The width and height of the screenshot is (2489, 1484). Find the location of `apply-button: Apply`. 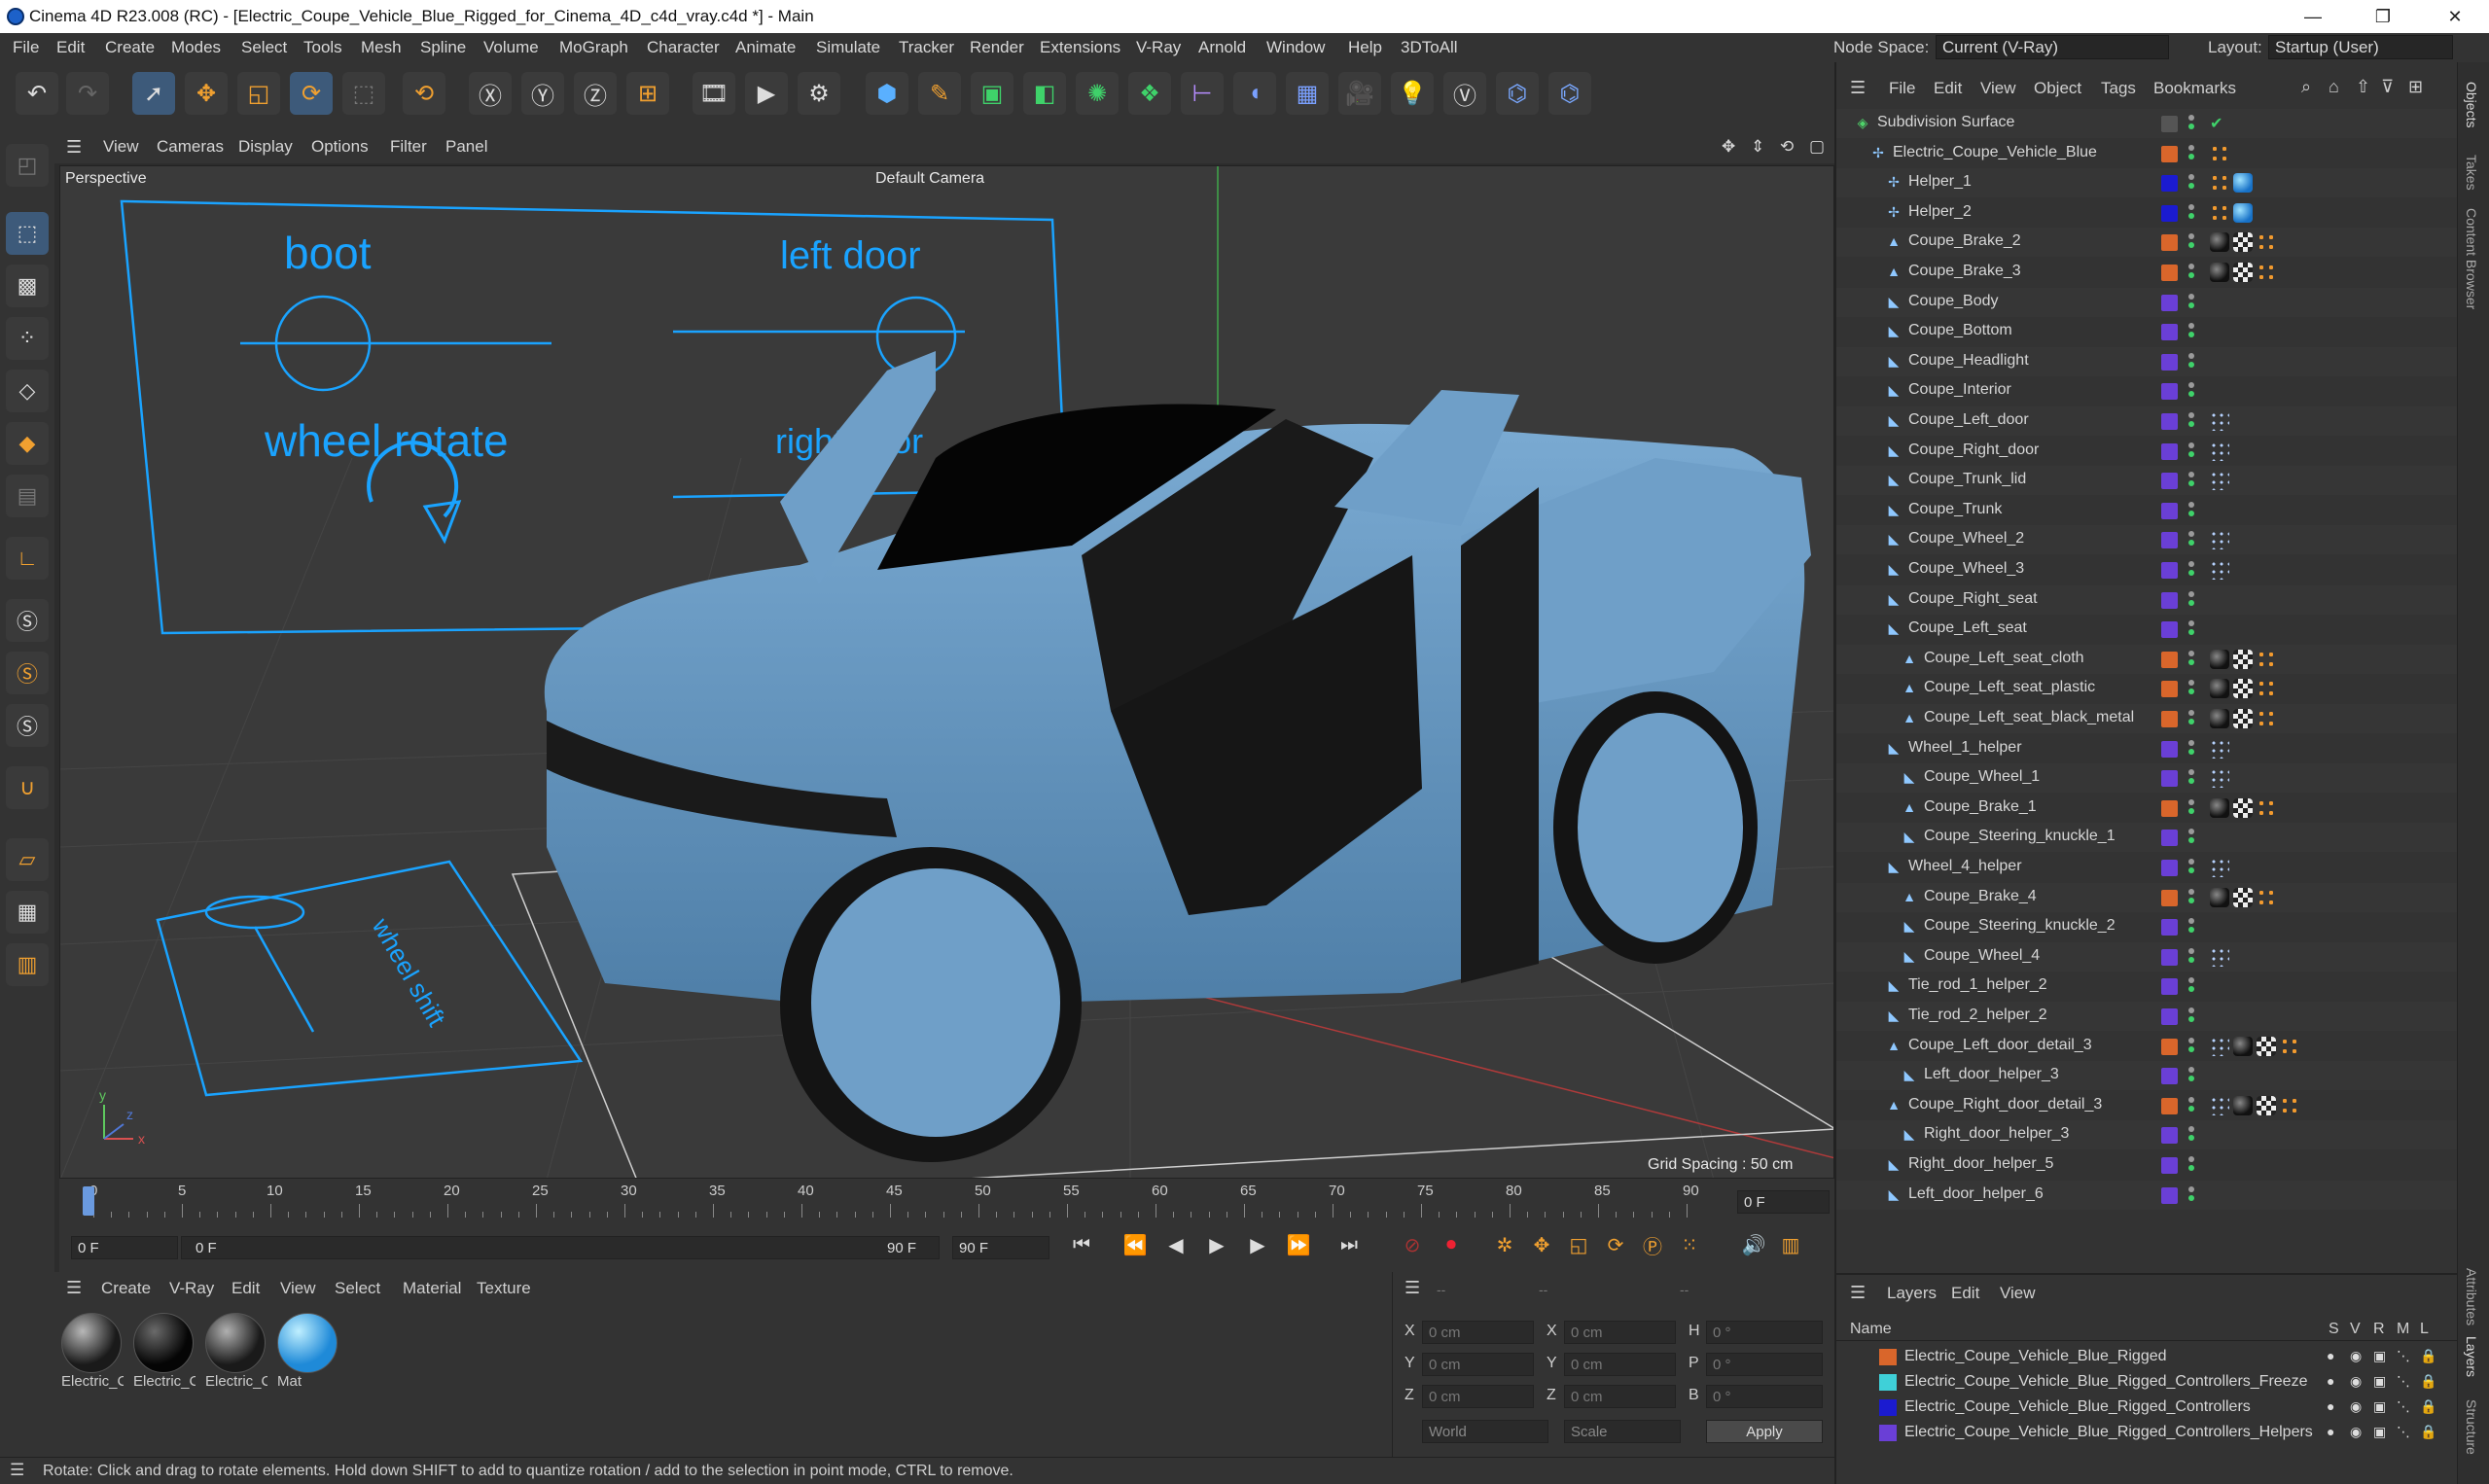

apply-button: Apply is located at coordinates (1764, 1432).